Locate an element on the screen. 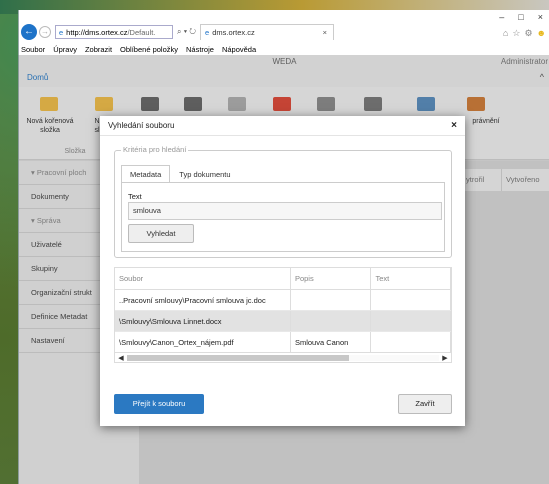  table-row-selected: \Smlouvy\Smlouva Linnet.docx is located at coordinates (283, 321).